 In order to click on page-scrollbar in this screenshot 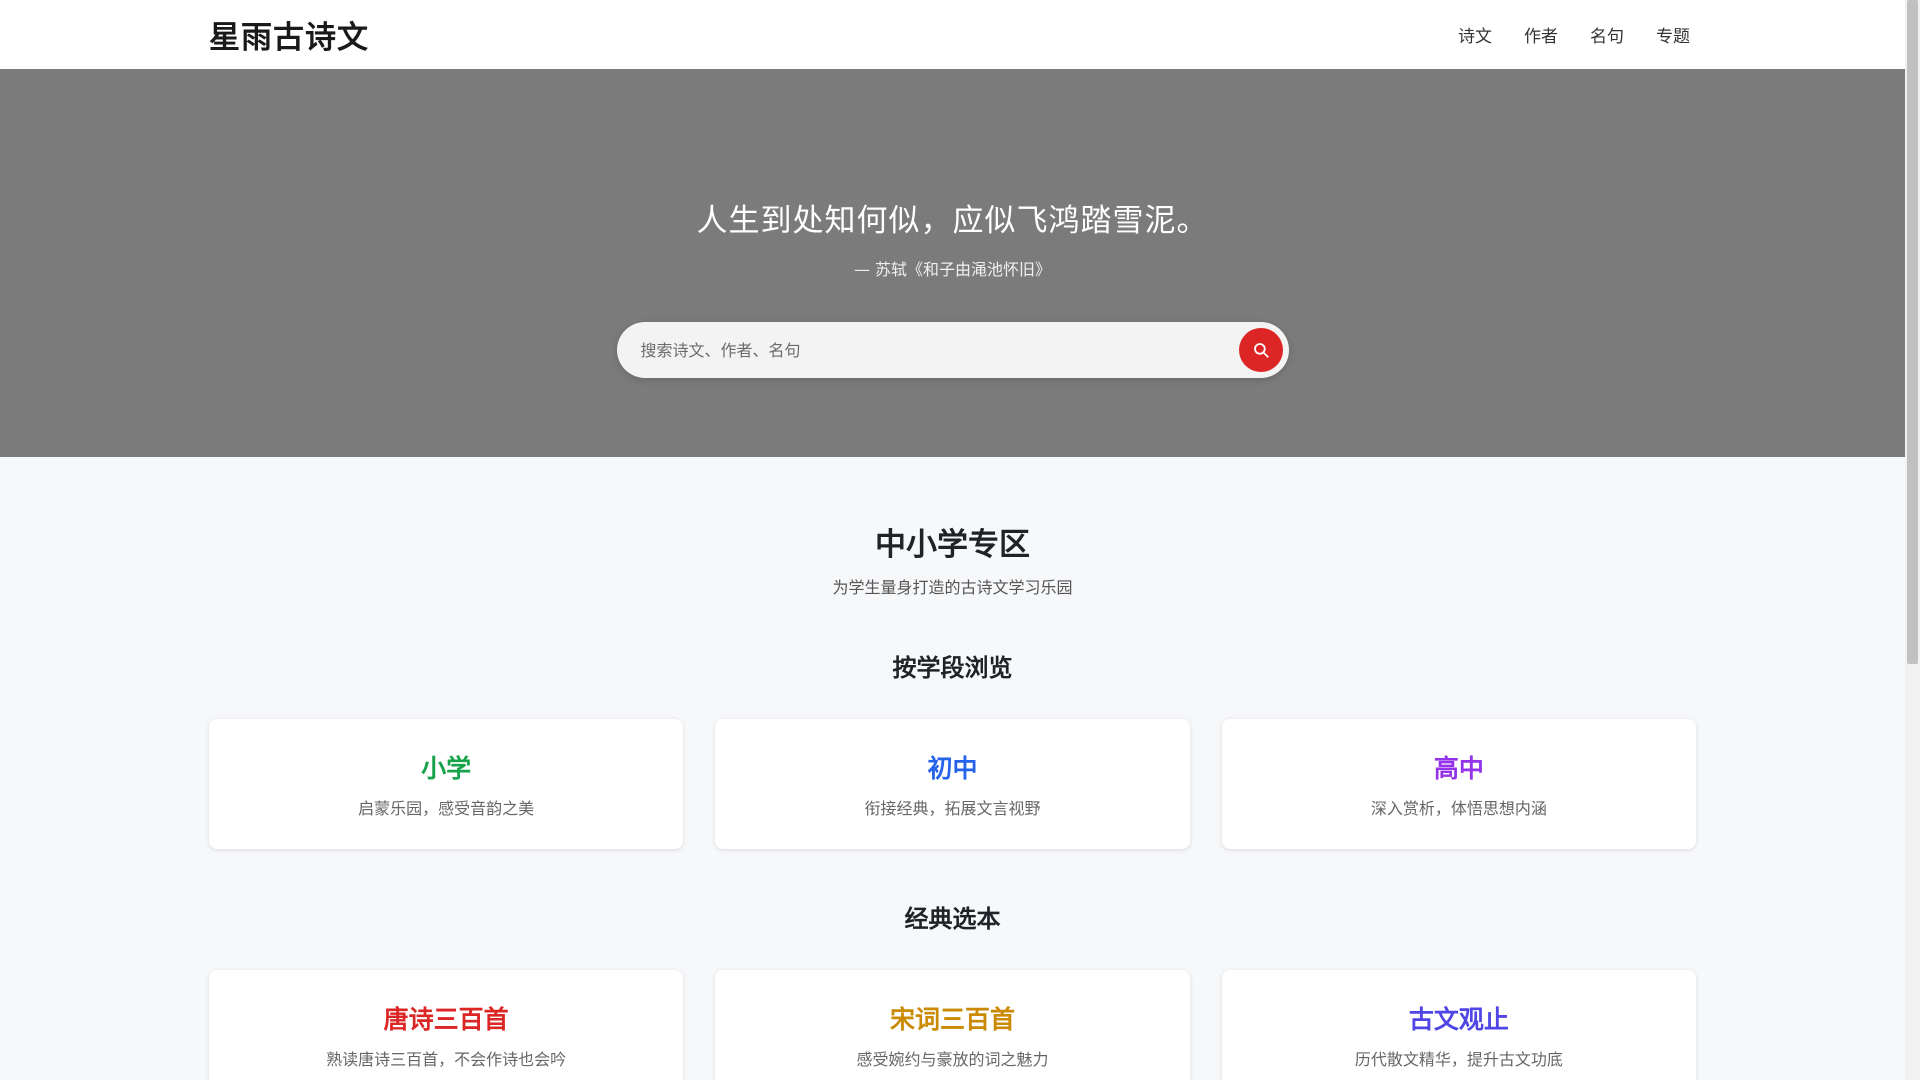, I will do `click(1912, 540)`.